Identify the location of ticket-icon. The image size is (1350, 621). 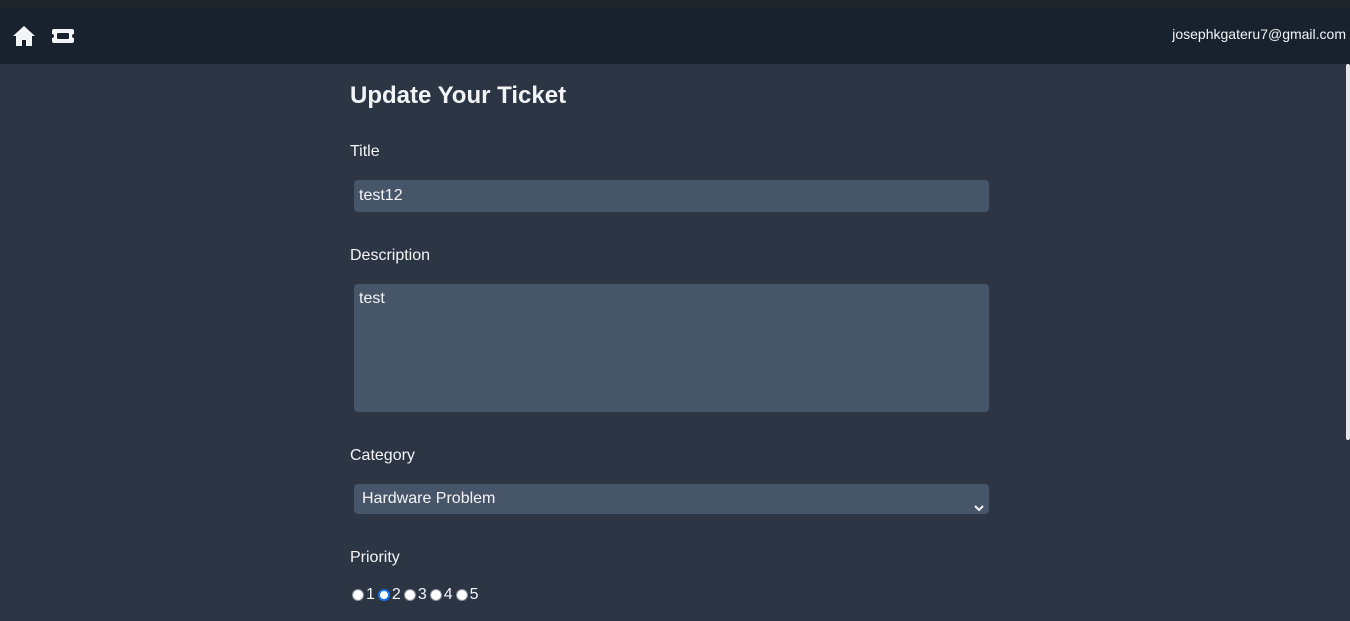
(63, 36).